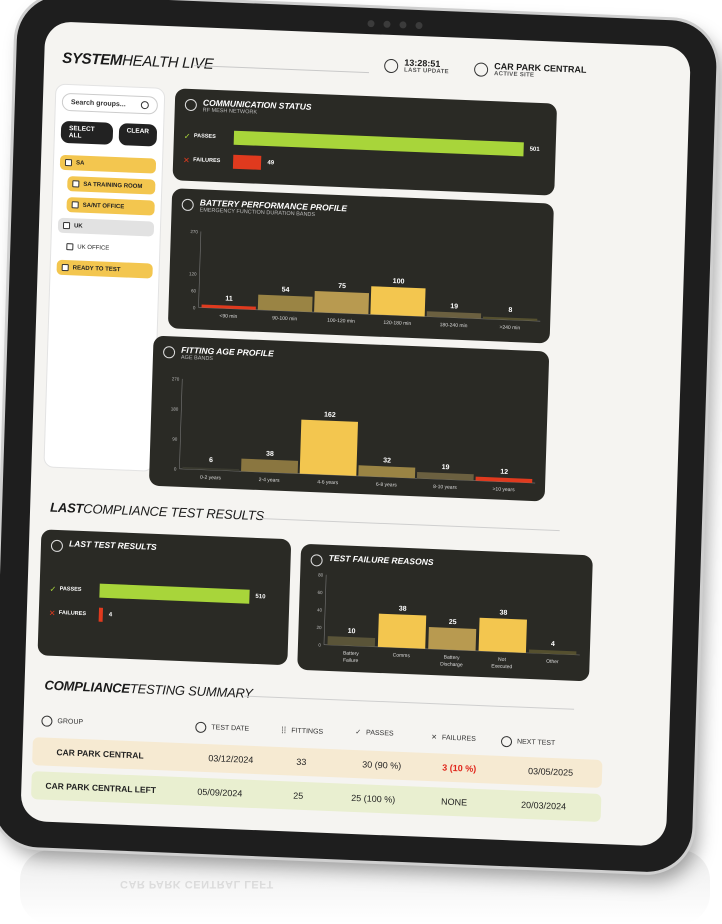 Image resolution: width=722 pixels, height=924 pixels. I want to click on passes-value: 510, so click(260, 597).